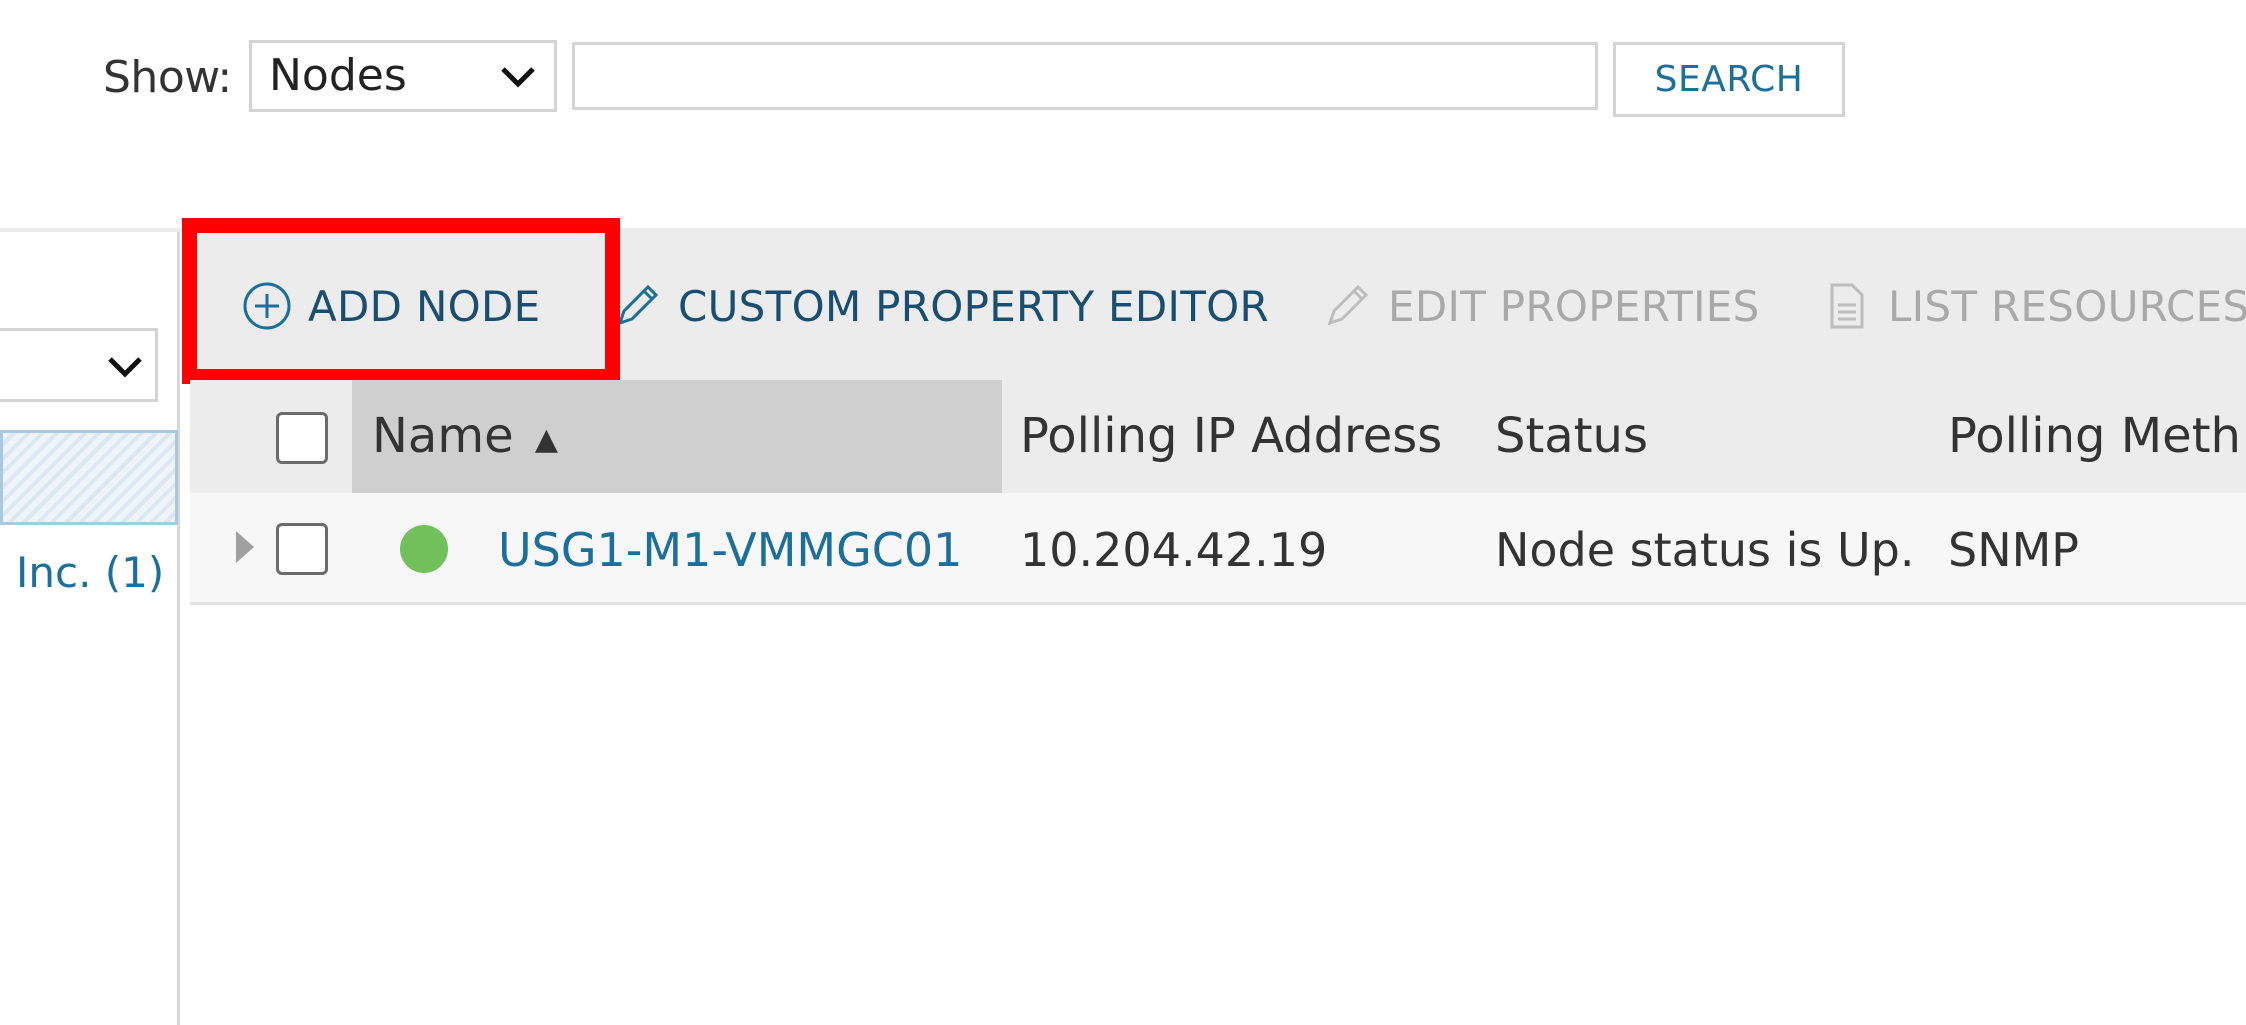  What do you see at coordinates (267, 306) in the screenshot?
I see `plus-circle-icon` at bounding box center [267, 306].